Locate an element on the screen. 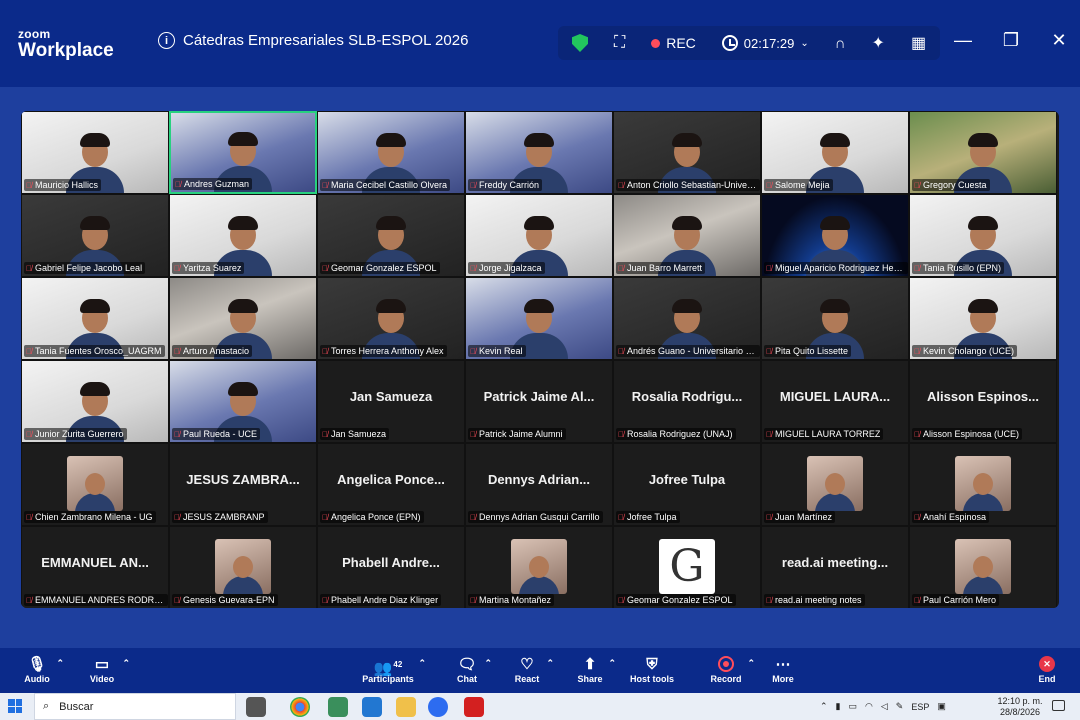  participant-tile: 🎙̸ Paul Rueda - UCE is located at coordinates (243, 401).